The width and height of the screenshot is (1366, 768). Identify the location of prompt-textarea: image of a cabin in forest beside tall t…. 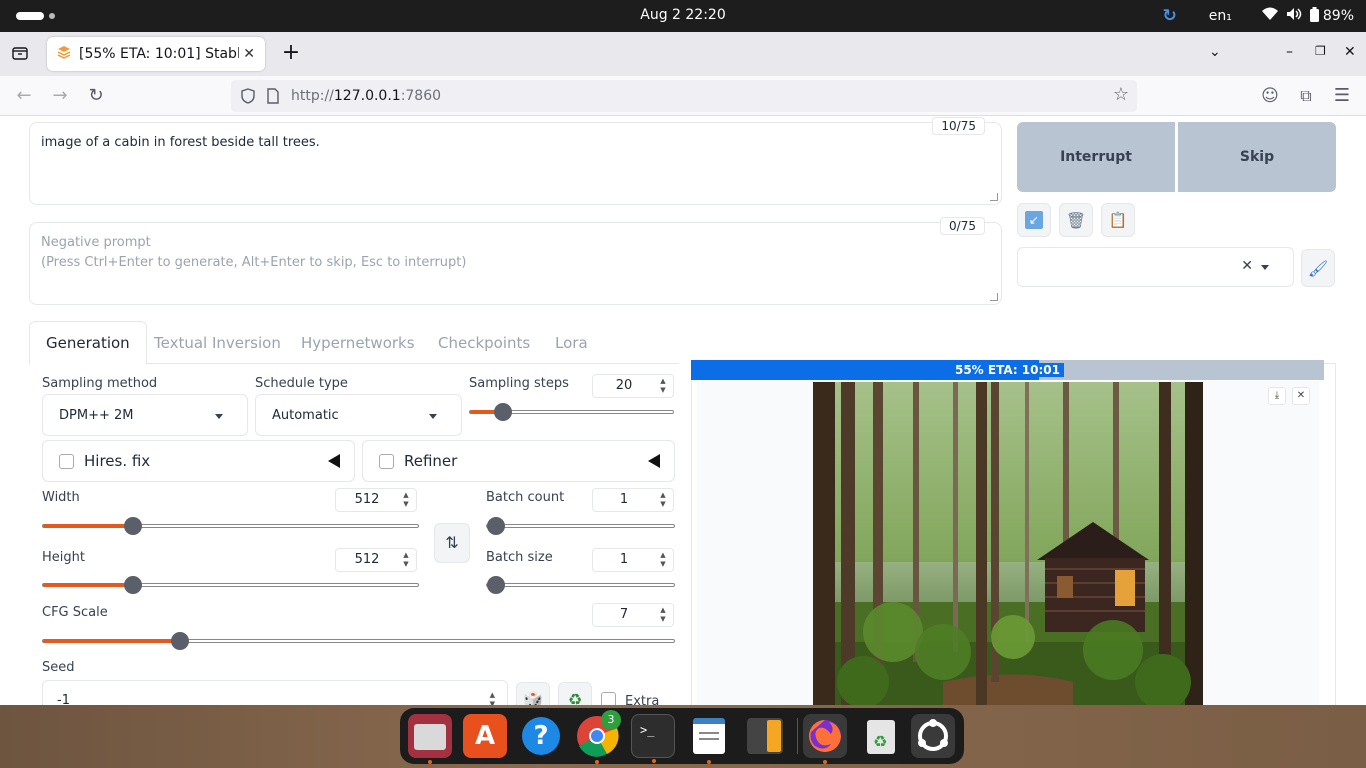
(515, 161).